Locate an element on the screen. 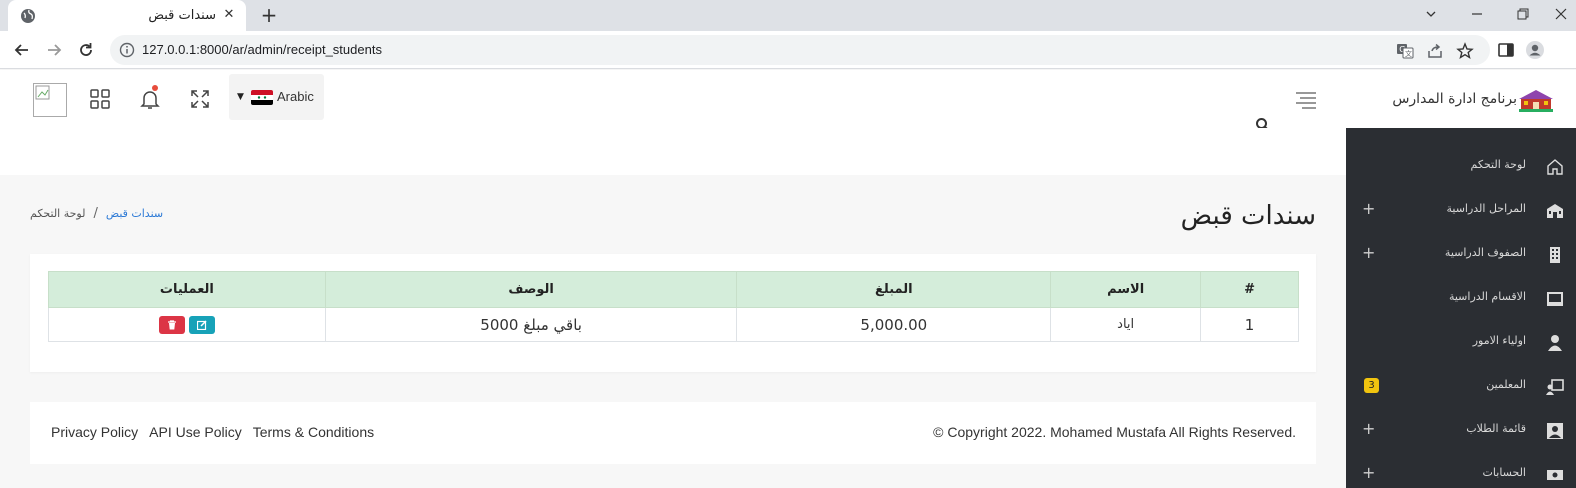 The image size is (1576, 488). brand-name: برنامج ادارة المدارس is located at coordinates (1454, 99).